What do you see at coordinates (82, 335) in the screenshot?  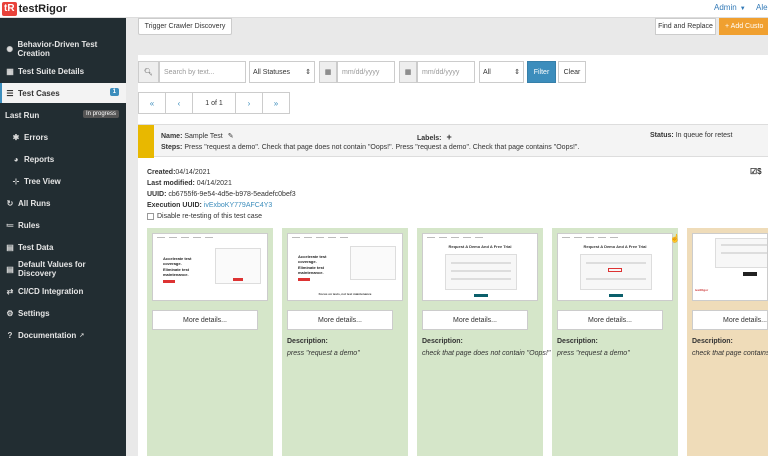 I see `external-link-icon: ↗` at bounding box center [82, 335].